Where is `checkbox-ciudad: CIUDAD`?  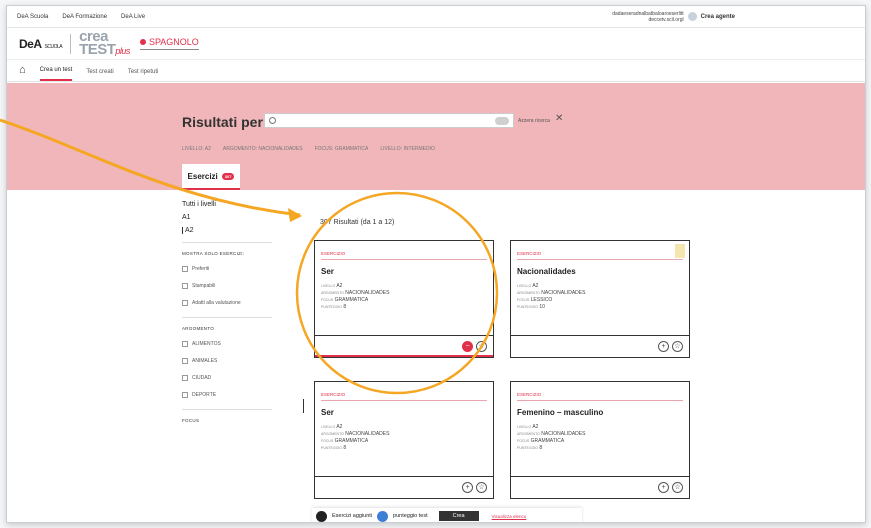
checkbox-ciudad: CIUDAD is located at coordinates (229, 378).